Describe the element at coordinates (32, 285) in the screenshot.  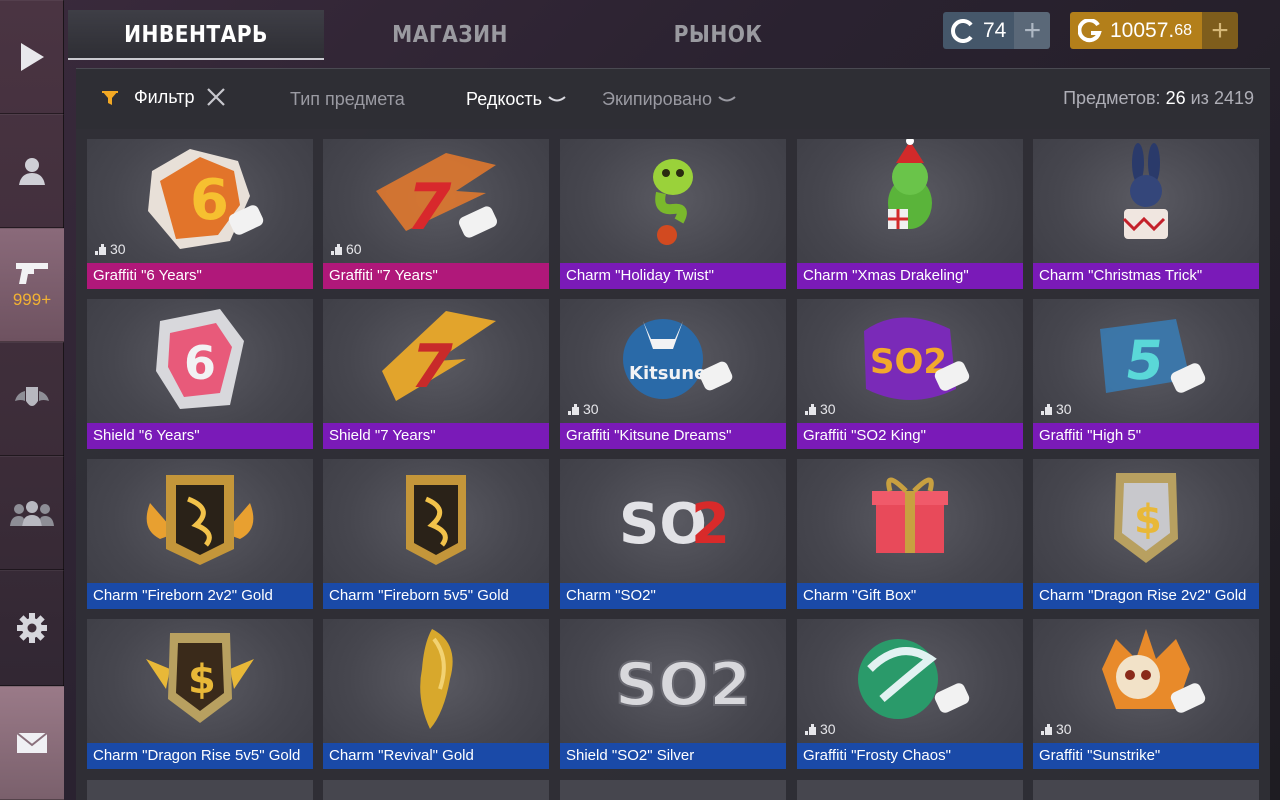
I see `sidebar-item-inventory: 999+` at that location.